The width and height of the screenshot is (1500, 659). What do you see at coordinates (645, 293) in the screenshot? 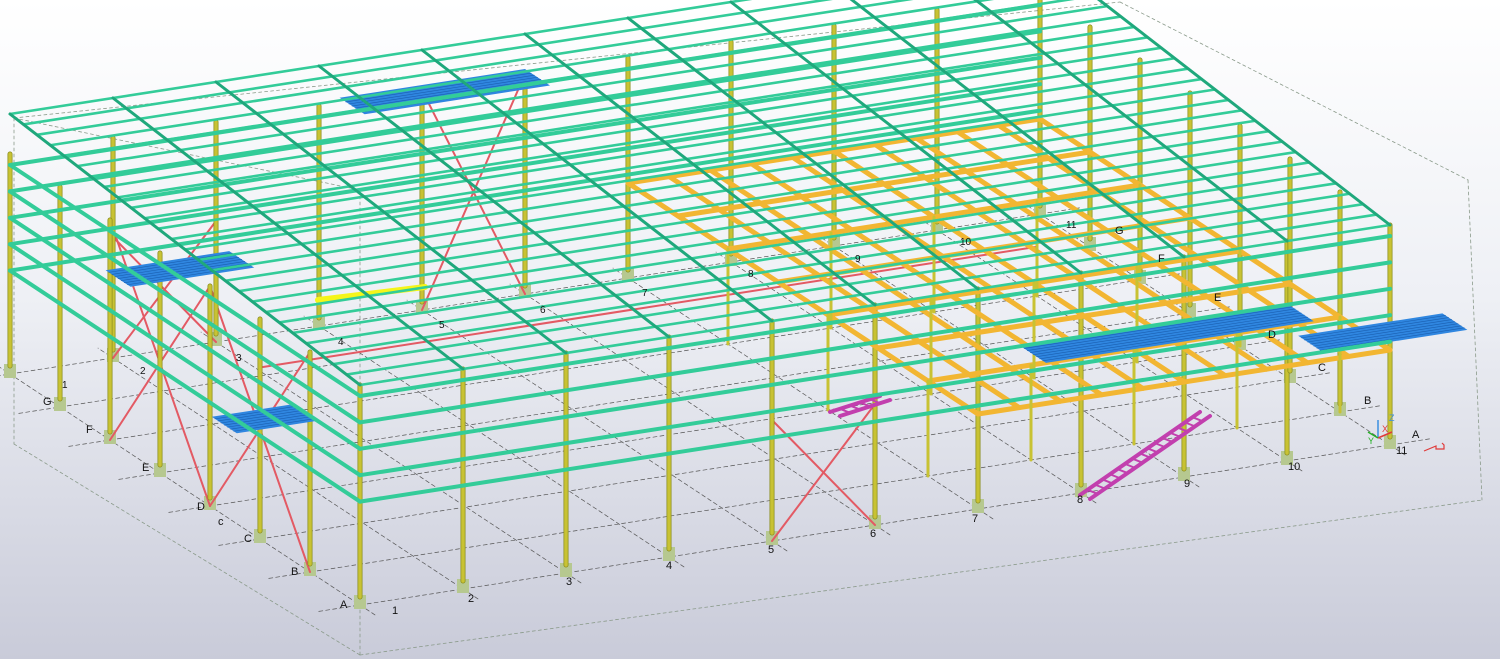
I see `grid-label-back-7: 7` at bounding box center [645, 293].